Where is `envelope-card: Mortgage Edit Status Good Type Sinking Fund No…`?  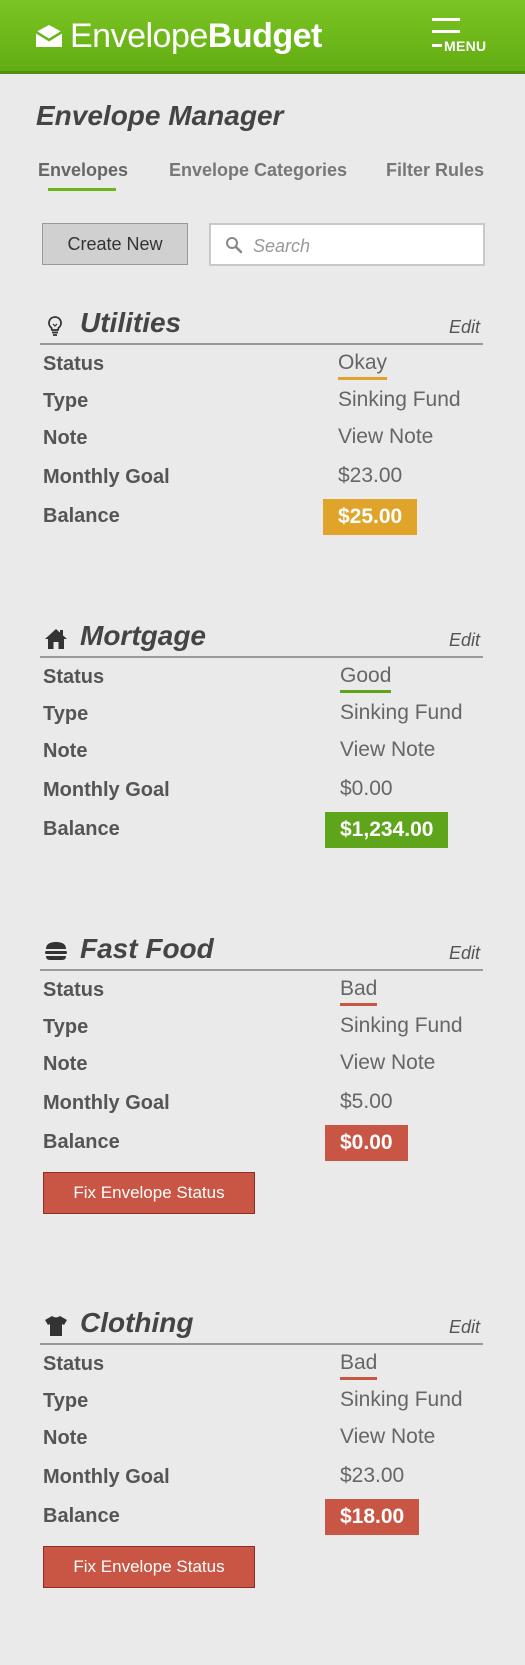 envelope-card: Mortgage Edit Status Good Type Sinking Fund No… is located at coordinates (262, 735).